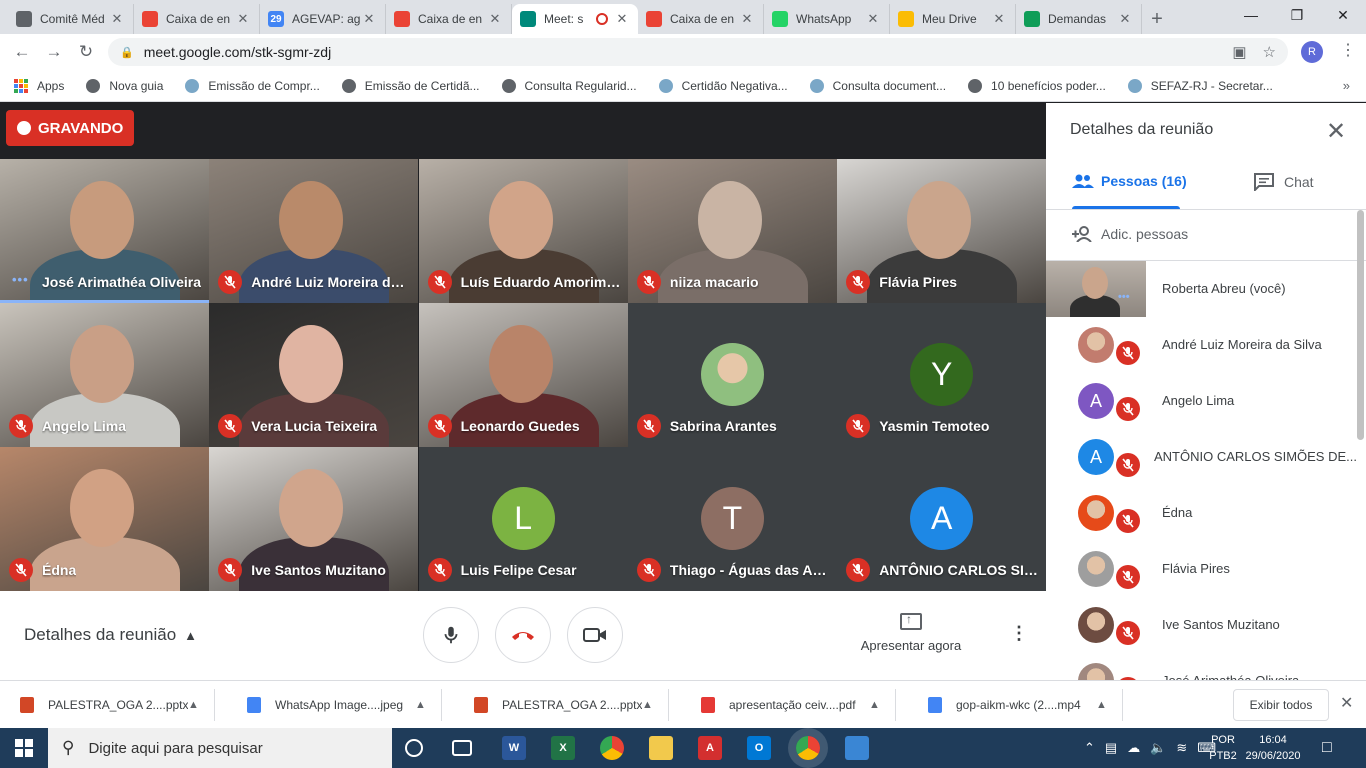 The width and height of the screenshot is (1366, 768). What do you see at coordinates (1089, 748) in the screenshot?
I see `chevron-up-icon: ⌃` at bounding box center [1089, 748].